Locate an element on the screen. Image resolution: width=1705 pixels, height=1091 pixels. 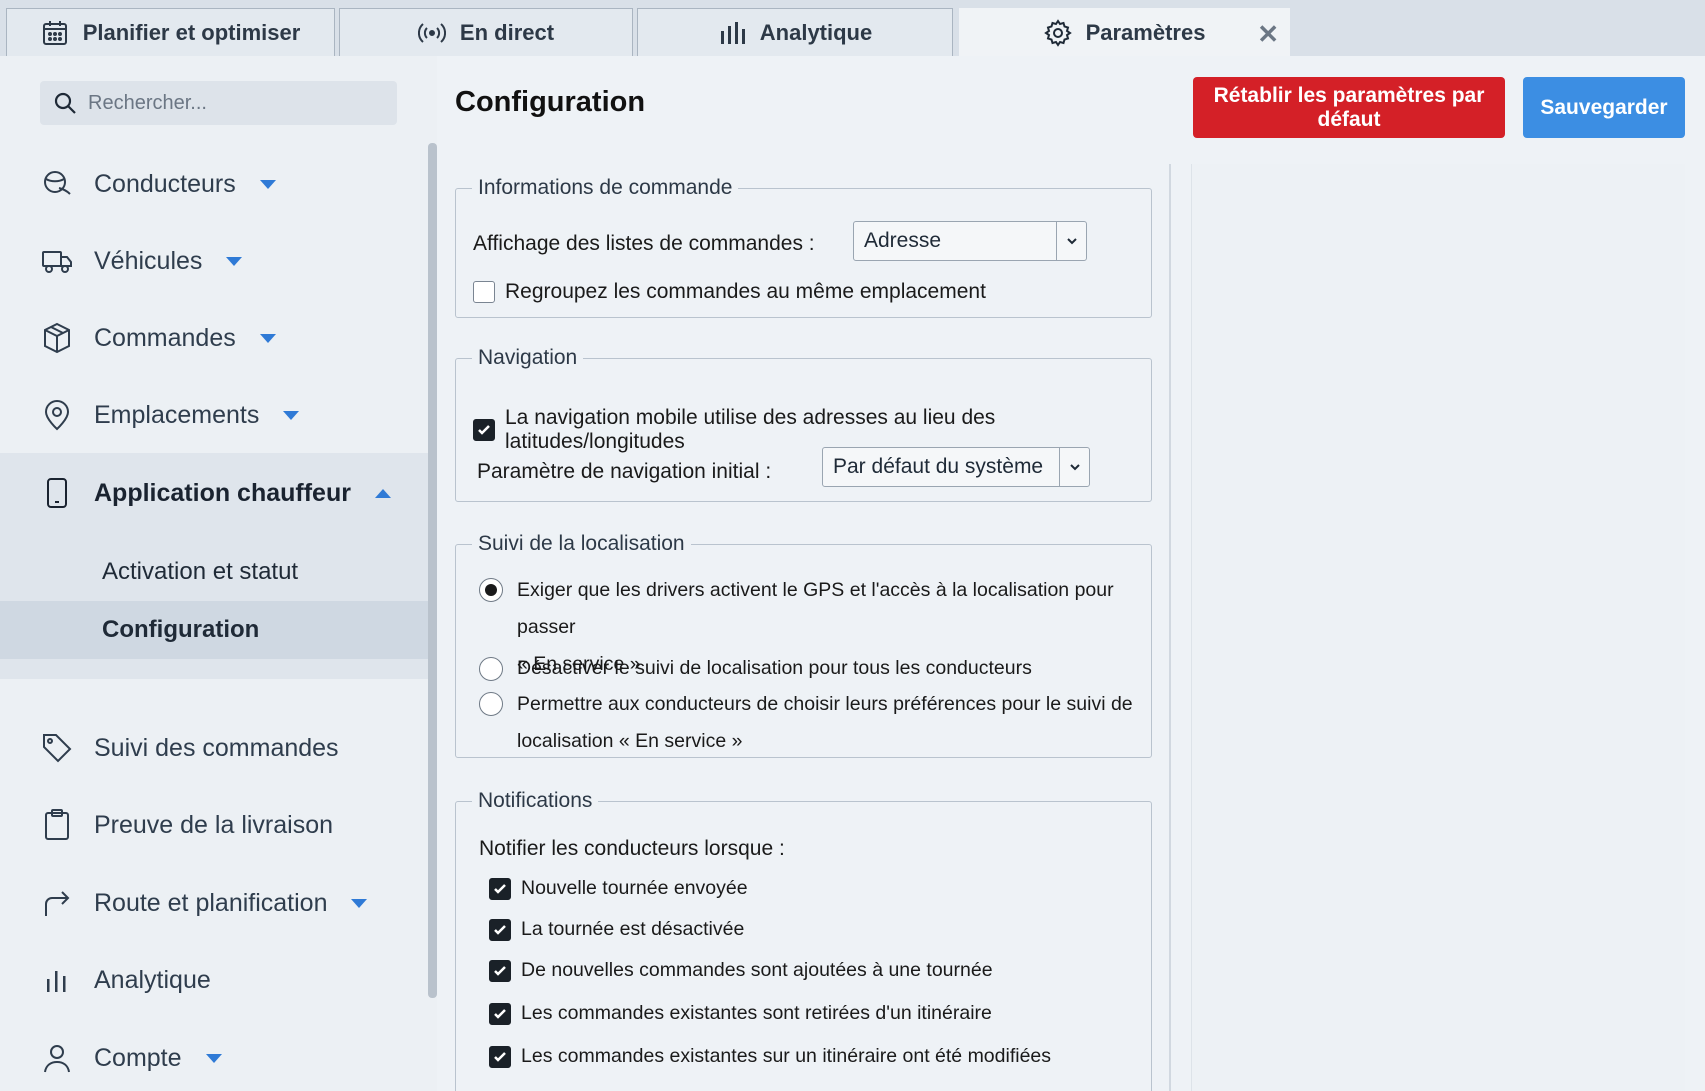
sidebar-item-label: Compte is located at coordinates (138, 1057).